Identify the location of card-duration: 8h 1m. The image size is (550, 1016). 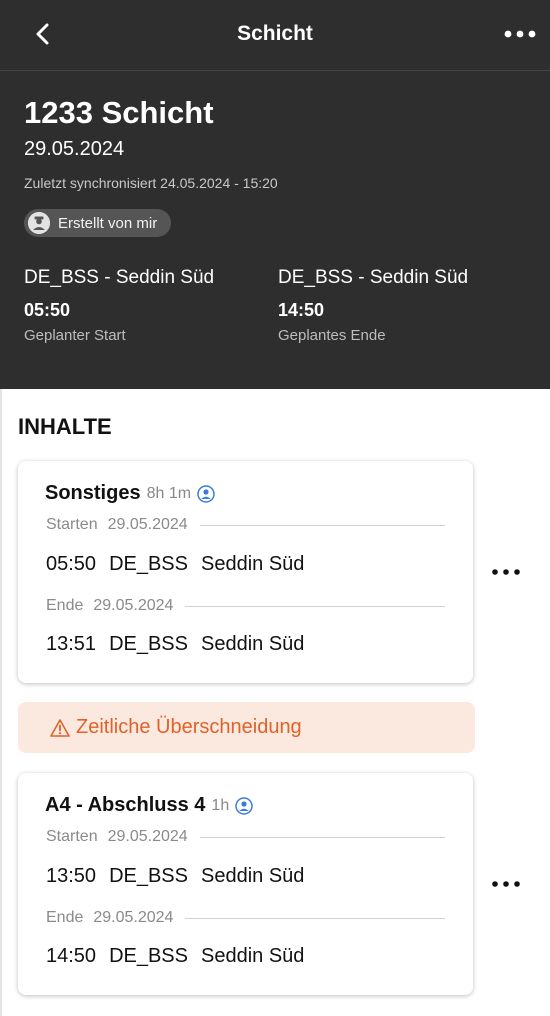
(169, 493).